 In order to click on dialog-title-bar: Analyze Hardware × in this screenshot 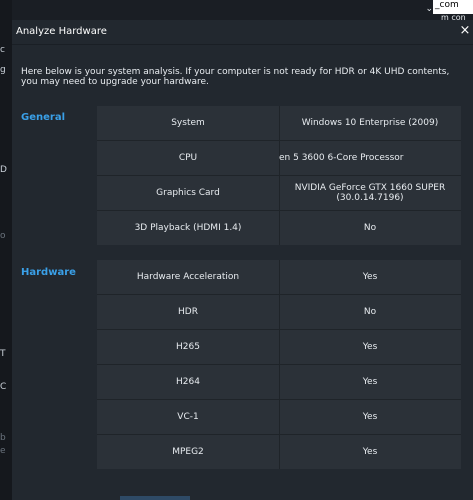, I will do `click(242, 32)`.